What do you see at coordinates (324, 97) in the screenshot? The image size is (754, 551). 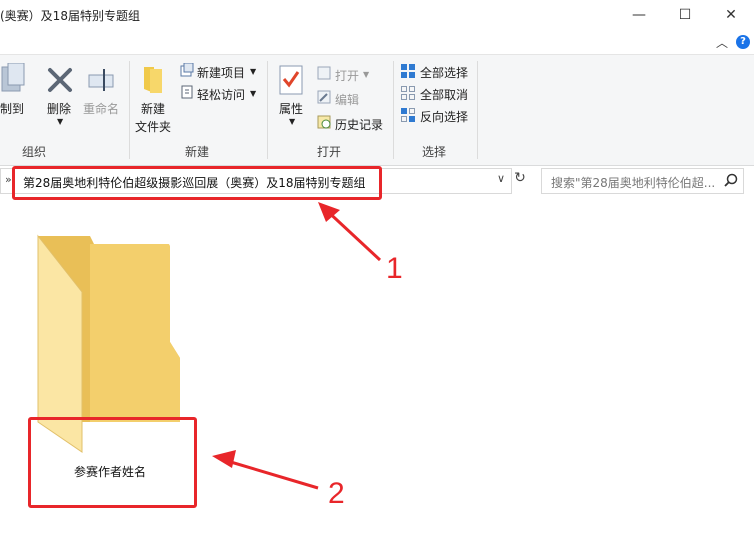 I see `edit-icon` at bounding box center [324, 97].